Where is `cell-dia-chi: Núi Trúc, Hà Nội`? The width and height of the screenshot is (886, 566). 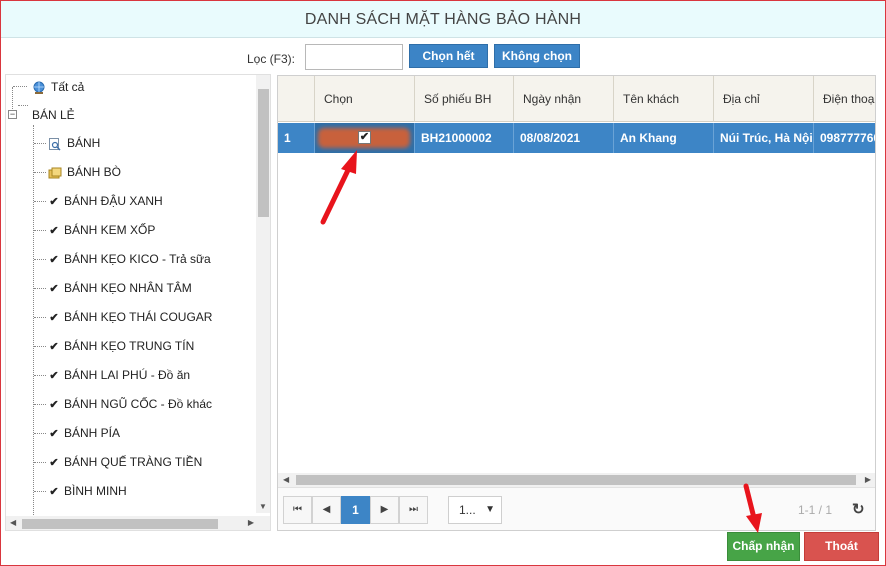 cell-dia-chi: Núi Trúc, Hà Nội is located at coordinates (763, 138).